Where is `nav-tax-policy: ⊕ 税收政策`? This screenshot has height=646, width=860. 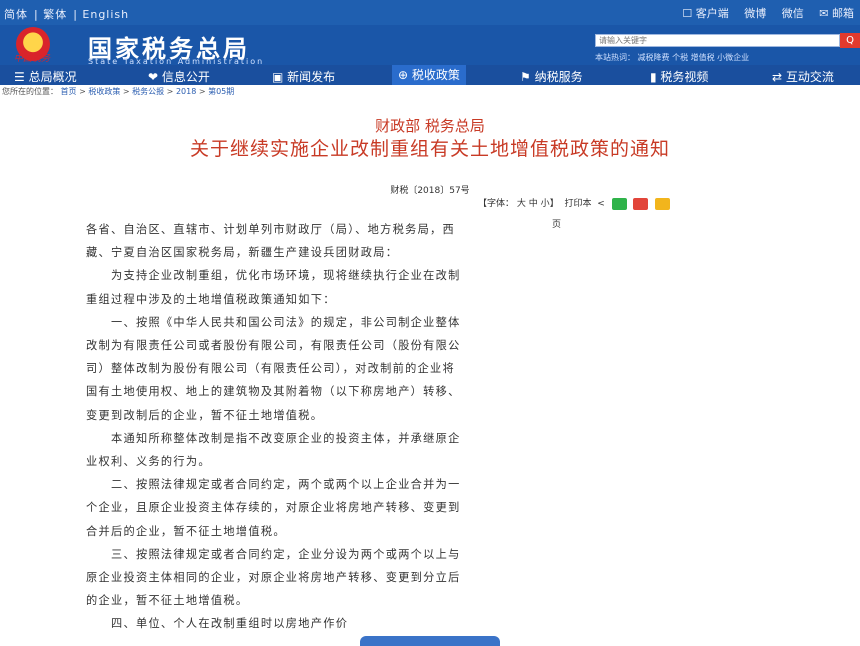 nav-tax-policy: ⊕ 税收政策 is located at coordinates (429, 75).